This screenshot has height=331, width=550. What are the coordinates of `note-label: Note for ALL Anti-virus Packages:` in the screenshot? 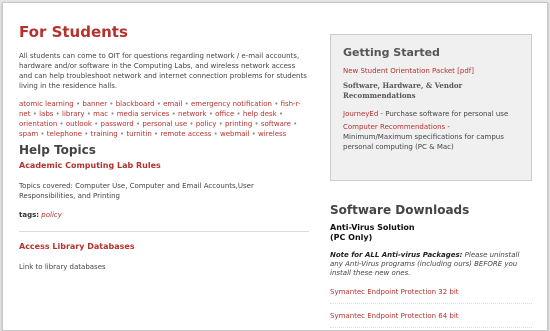 It's located at (396, 255).